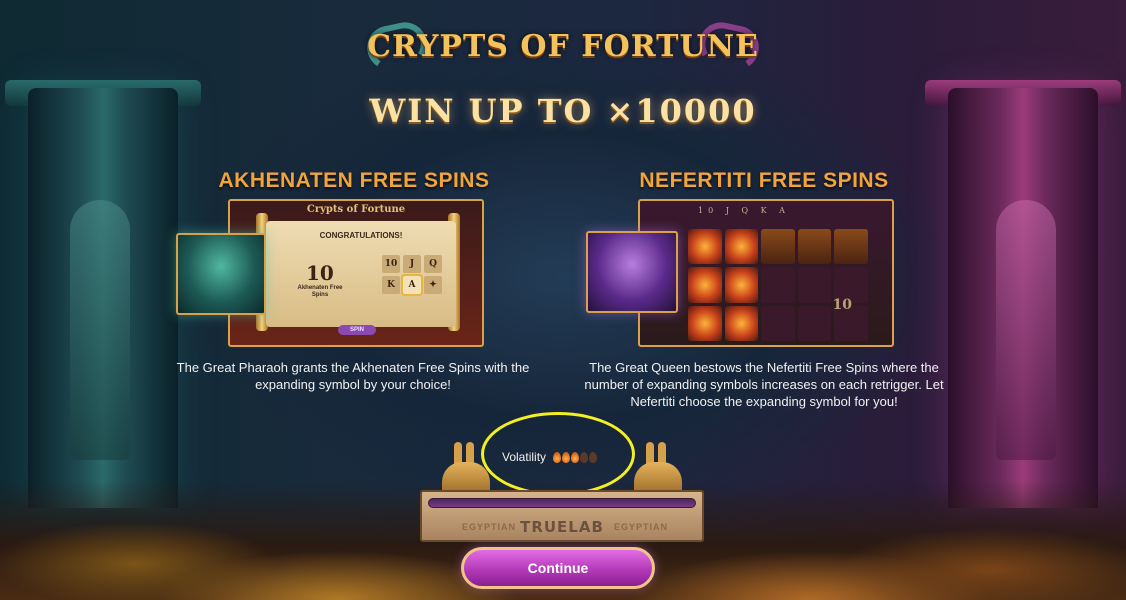 This screenshot has width=1126, height=600. What do you see at coordinates (357, 330) in the screenshot?
I see `preview-spin-button: SPIN` at bounding box center [357, 330].